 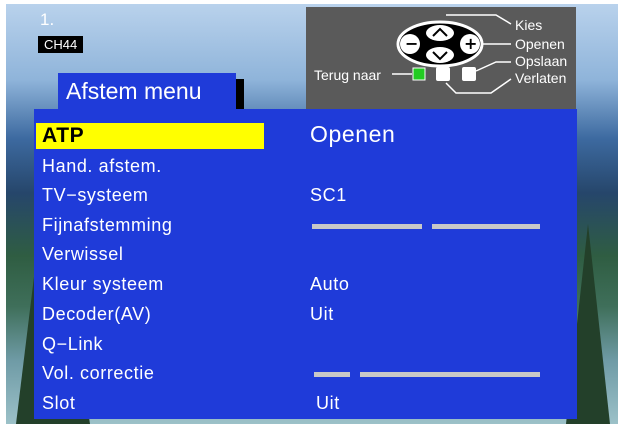 I want to click on legend-label-verlaten: Verlaten, so click(x=541, y=78).